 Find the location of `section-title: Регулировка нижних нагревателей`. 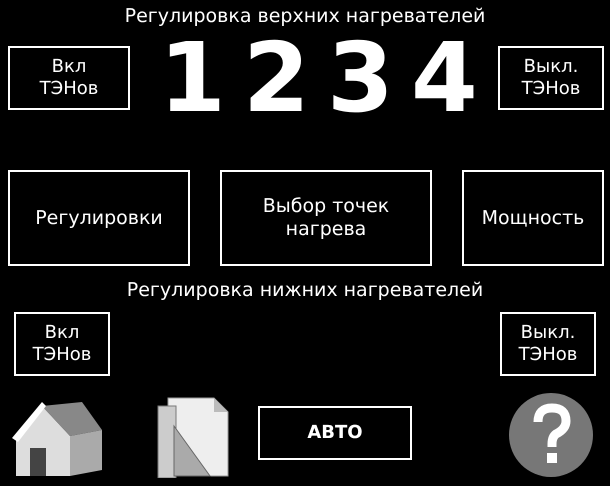

section-title: Регулировка нижних нагревателей is located at coordinates (305, 290).